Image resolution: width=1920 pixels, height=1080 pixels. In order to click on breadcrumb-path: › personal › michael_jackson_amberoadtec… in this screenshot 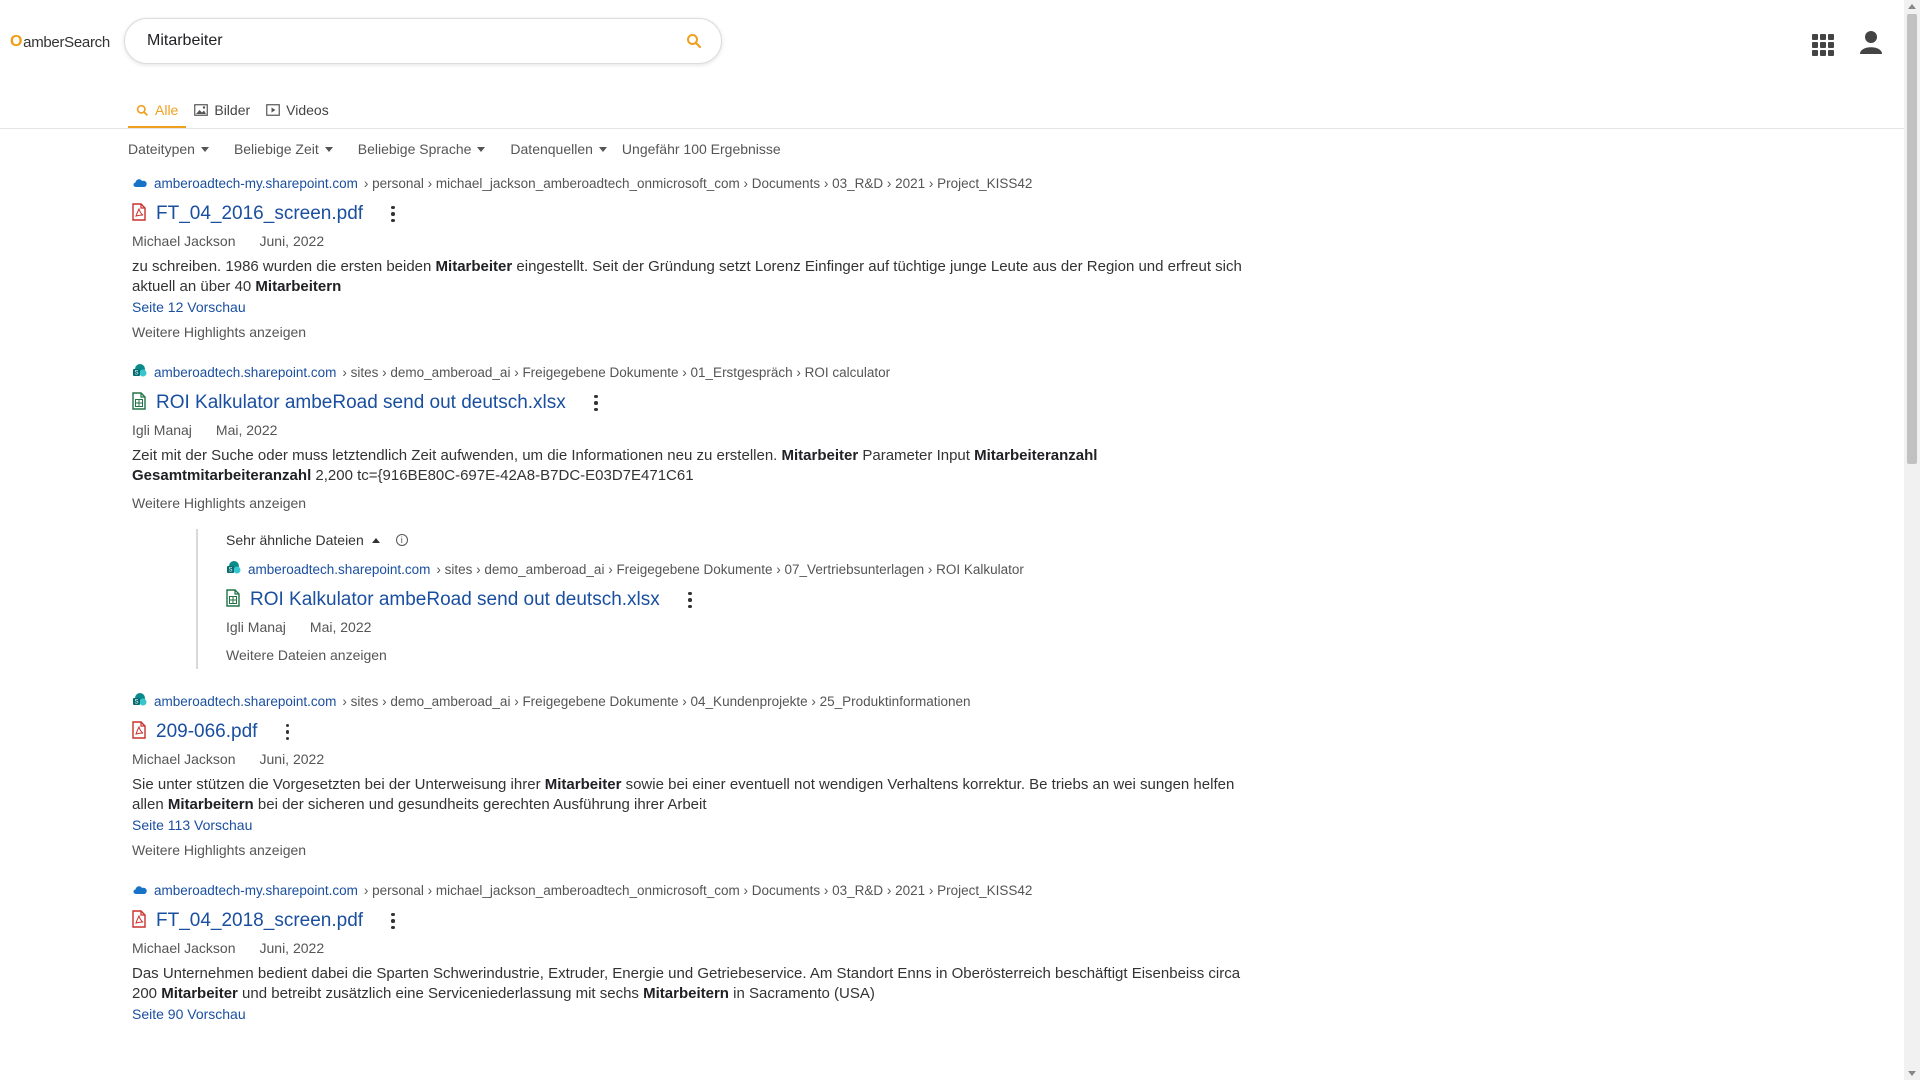, I will do `click(698, 183)`.